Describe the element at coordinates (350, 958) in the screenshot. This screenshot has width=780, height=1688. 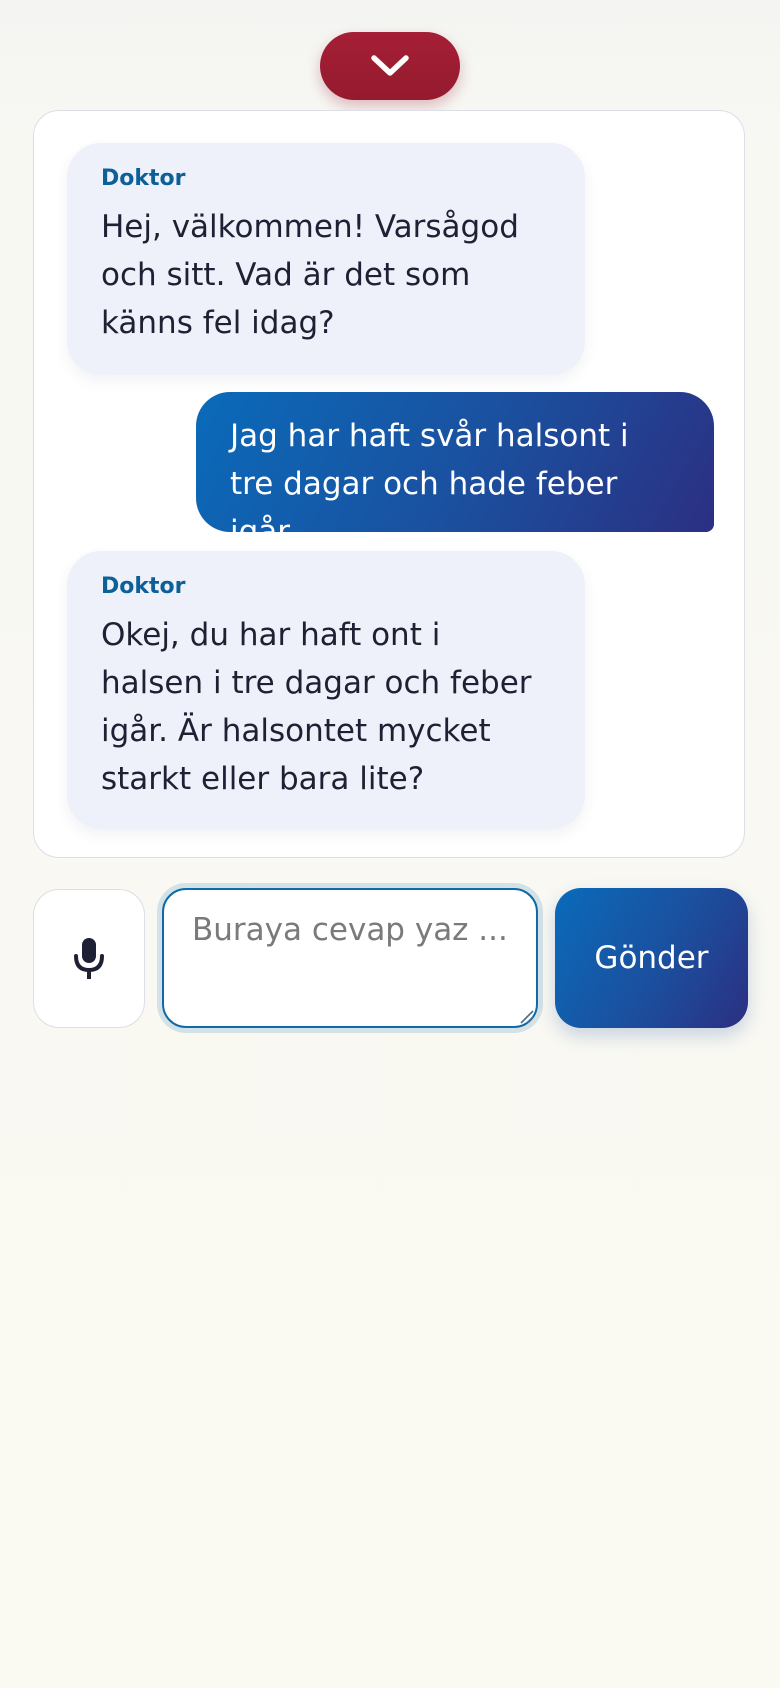
I see `answer-input` at that location.